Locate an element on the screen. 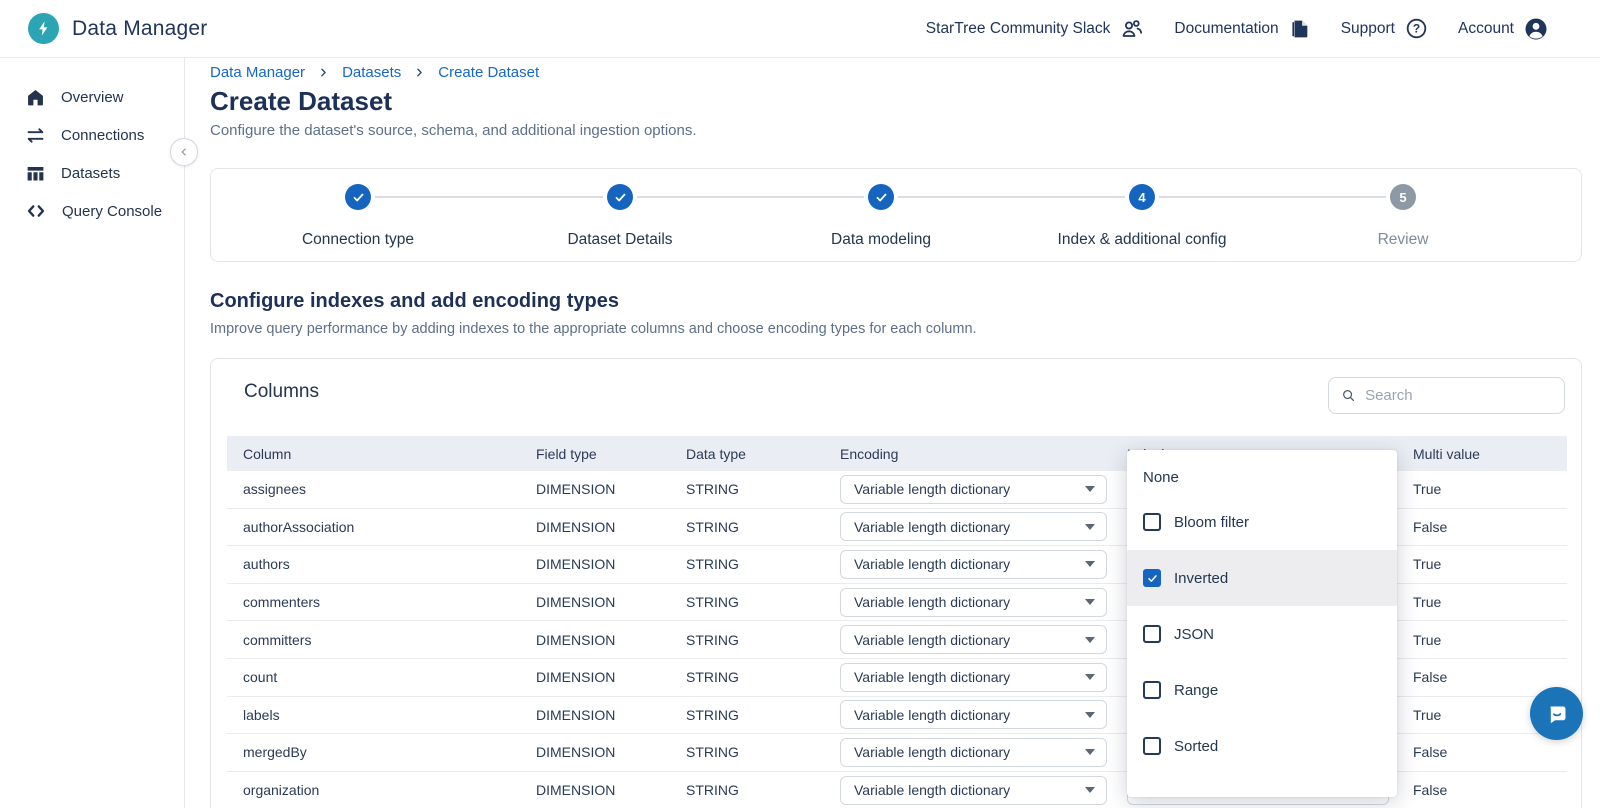  top-nav-label: Documentation is located at coordinates (1226, 28).